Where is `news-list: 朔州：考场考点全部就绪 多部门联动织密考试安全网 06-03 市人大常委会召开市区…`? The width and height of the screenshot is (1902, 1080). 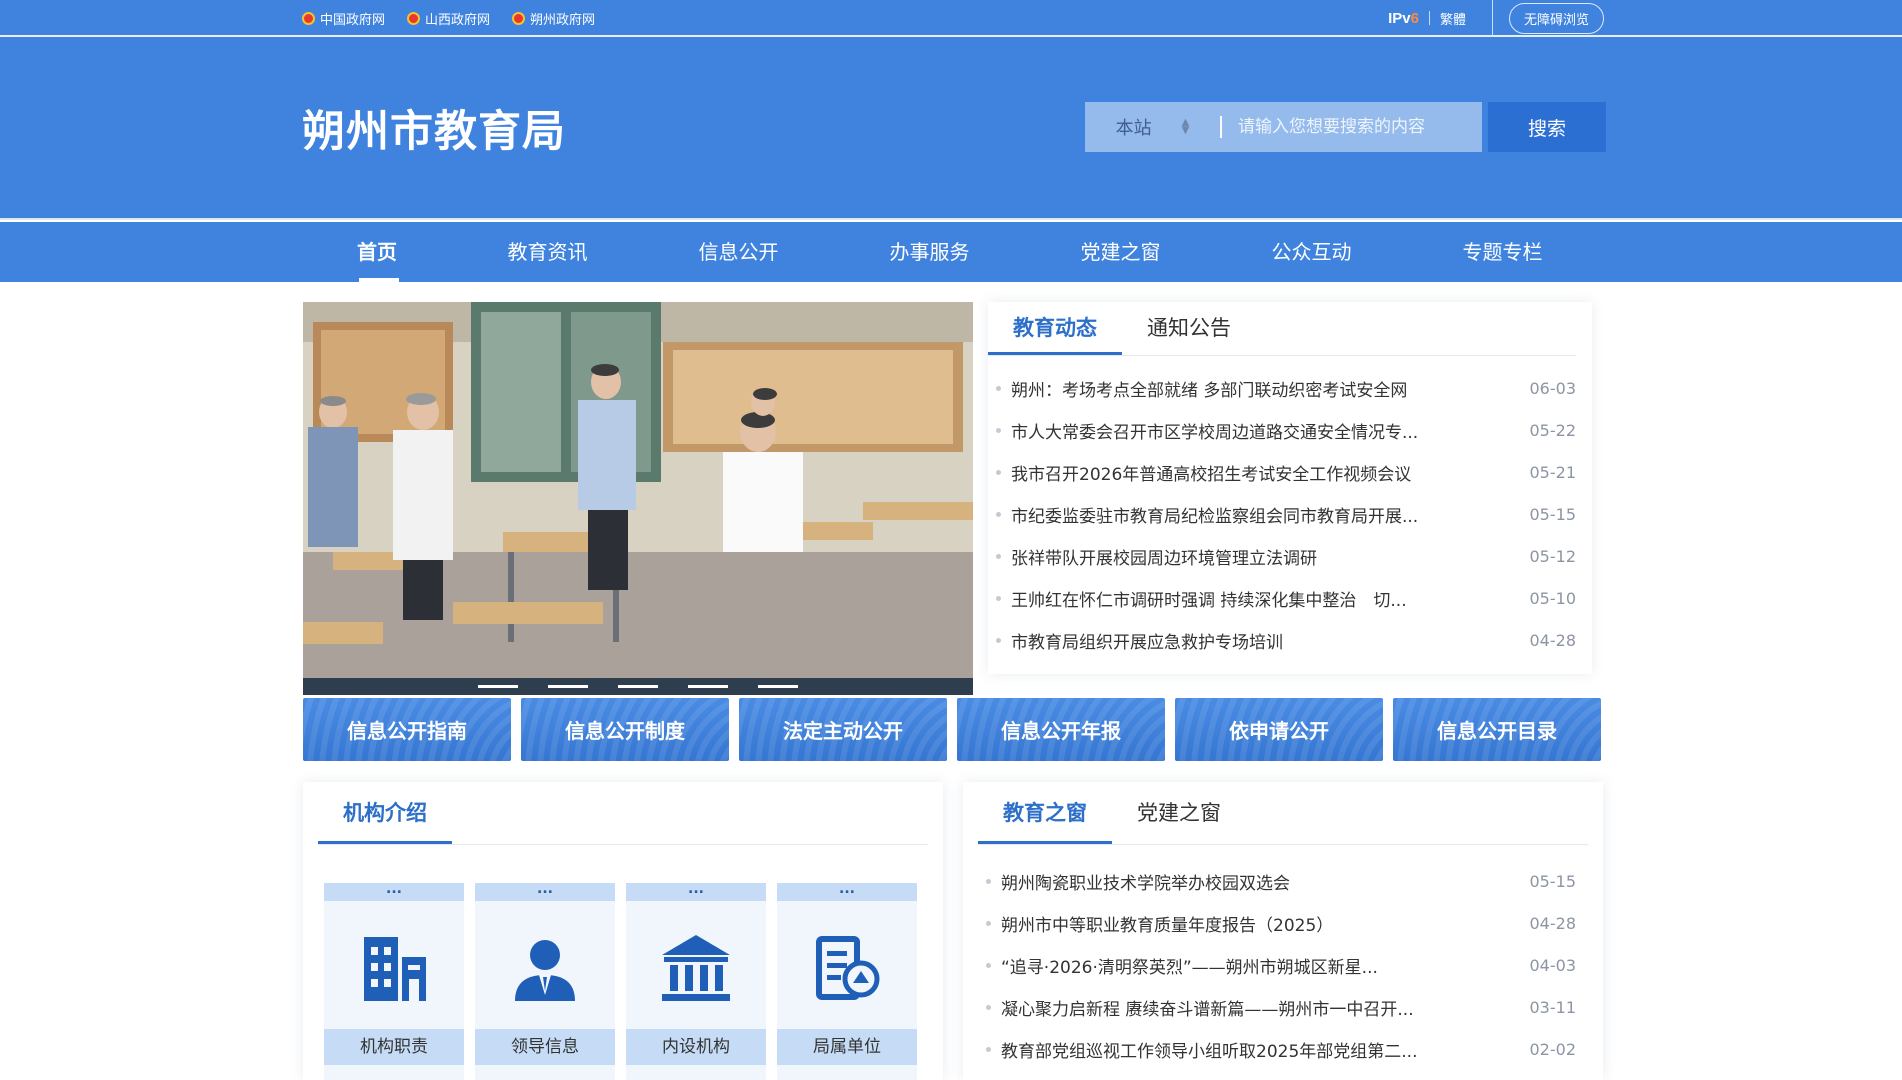
news-list: 朔州：考场考点全部就绪 多部门联动织密考试安全网 06-03 市人大常委会召开市区… is located at coordinates (1282, 514).